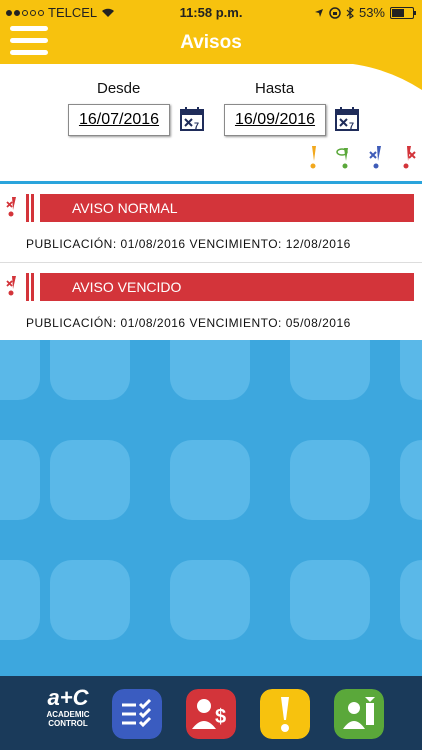  What do you see at coordinates (11, 286) in the screenshot?
I see `aviso-expired-icon` at bounding box center [11, 286].